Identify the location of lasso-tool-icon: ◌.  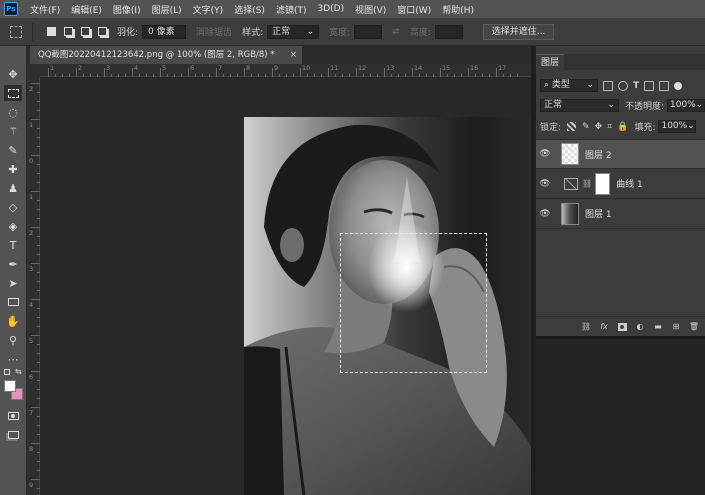
(13, 112).